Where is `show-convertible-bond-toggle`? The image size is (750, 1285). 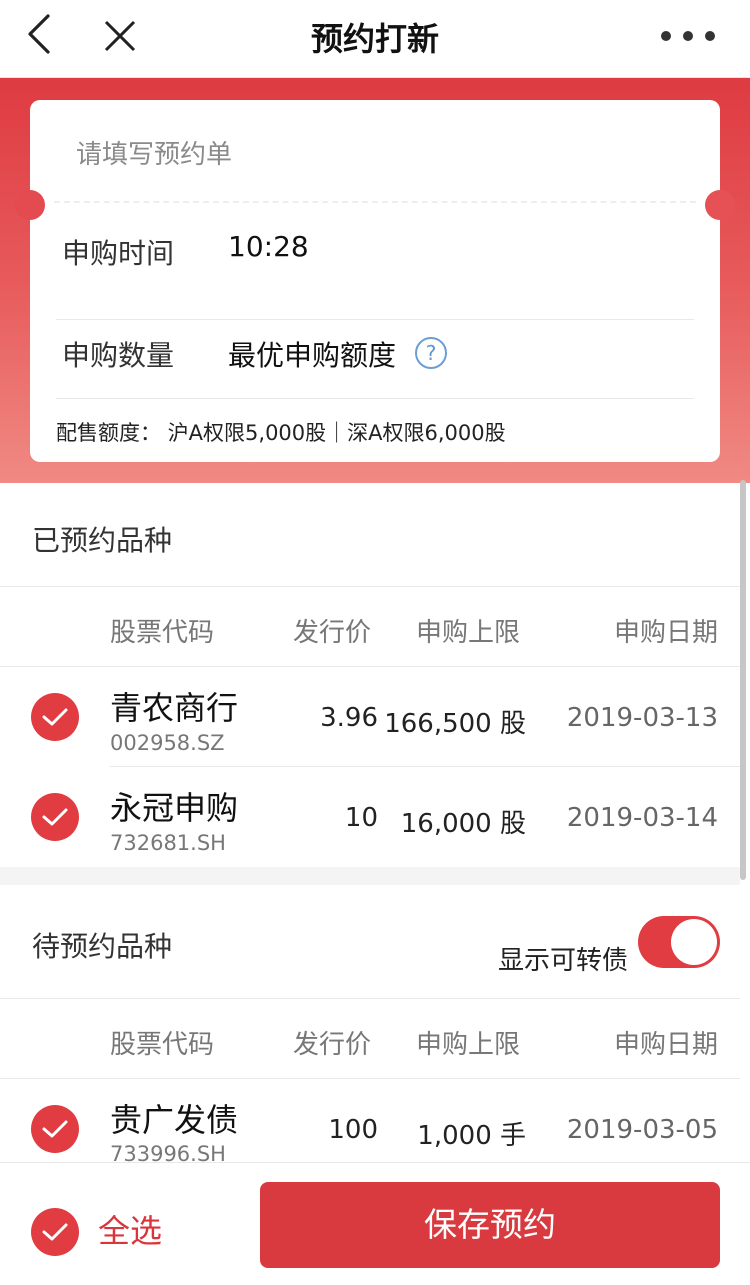
show-convertible-bond-toggle is located at coordinates (679, 942).